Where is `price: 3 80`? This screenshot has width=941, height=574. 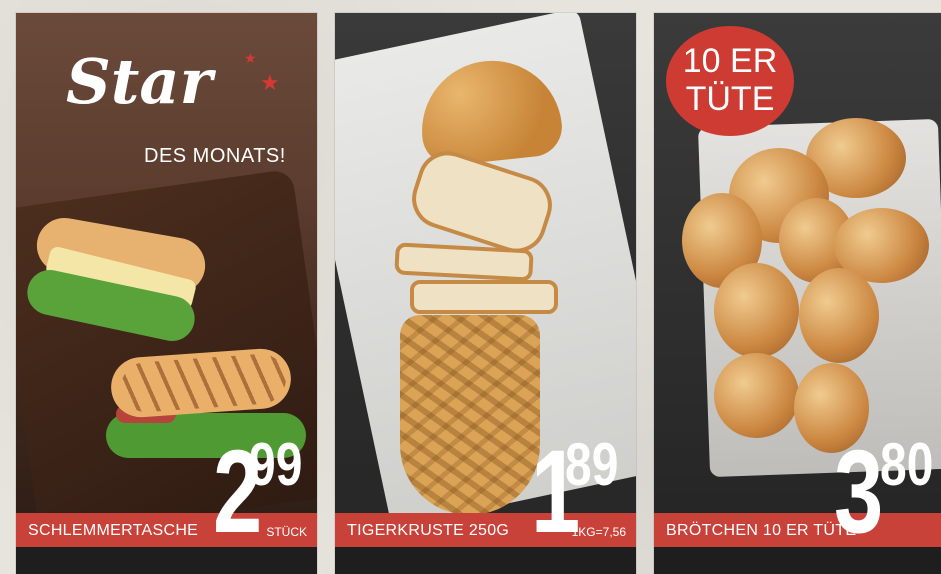
price: 3 80 is located at coordinates (883, 492).